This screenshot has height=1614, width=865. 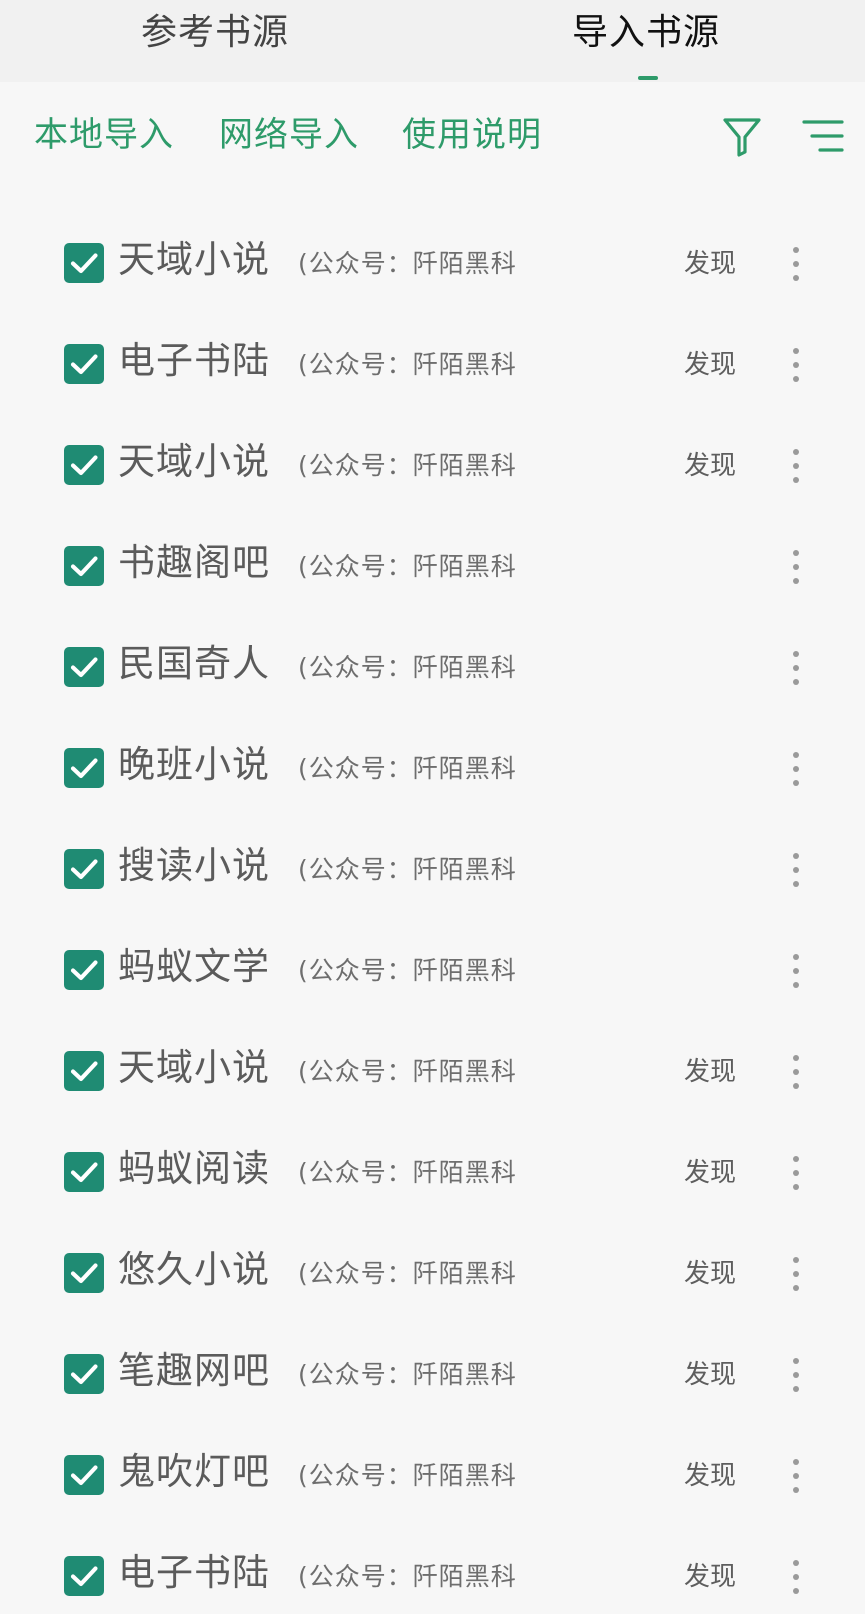 I want to click on local-import-button: 本地导入, so click(x=104, y=135).